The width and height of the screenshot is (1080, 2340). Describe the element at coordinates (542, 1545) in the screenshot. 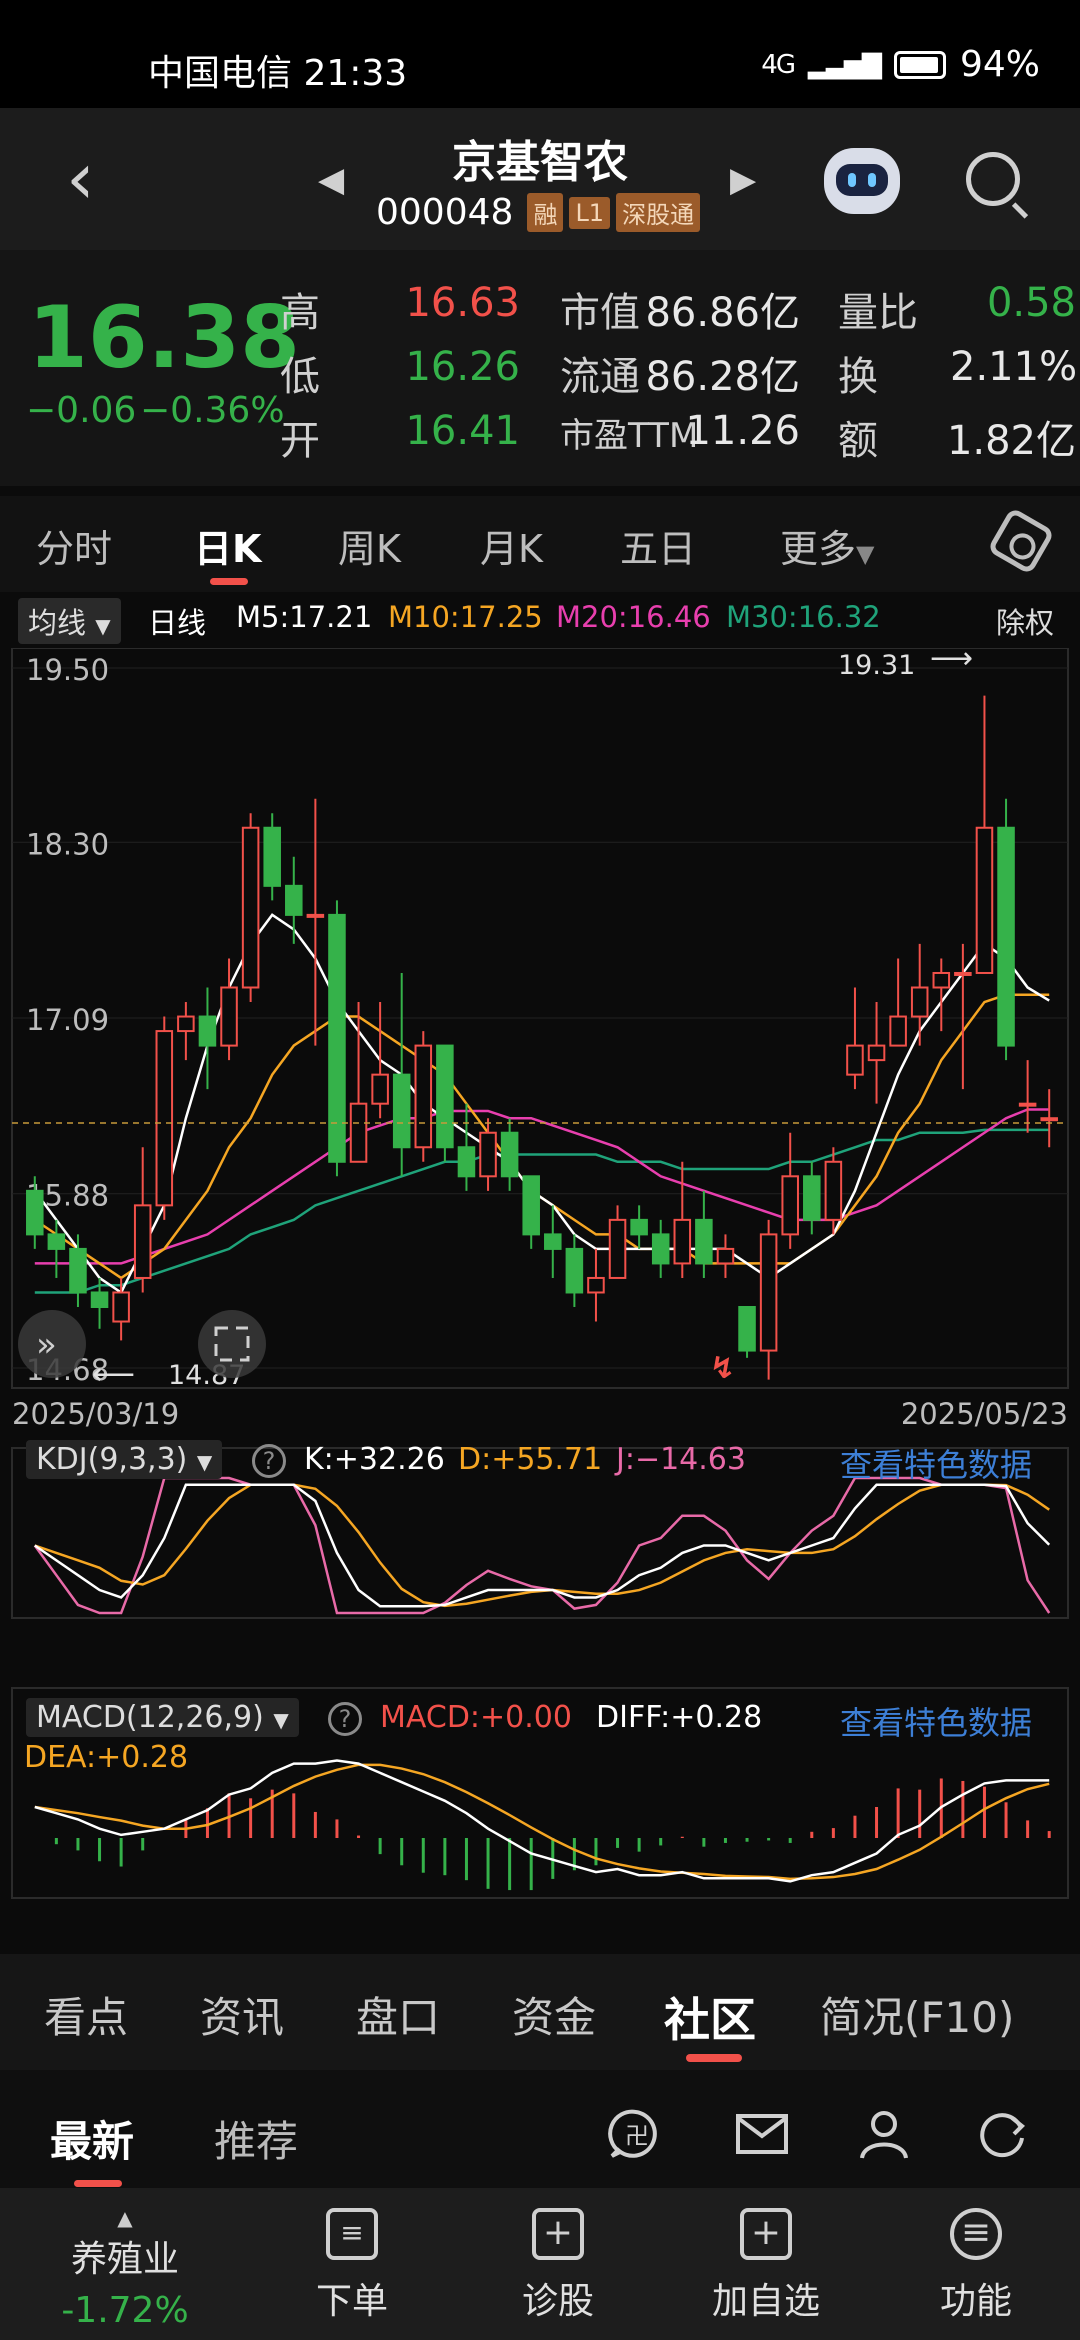

I see `kdj-lines` at that location.